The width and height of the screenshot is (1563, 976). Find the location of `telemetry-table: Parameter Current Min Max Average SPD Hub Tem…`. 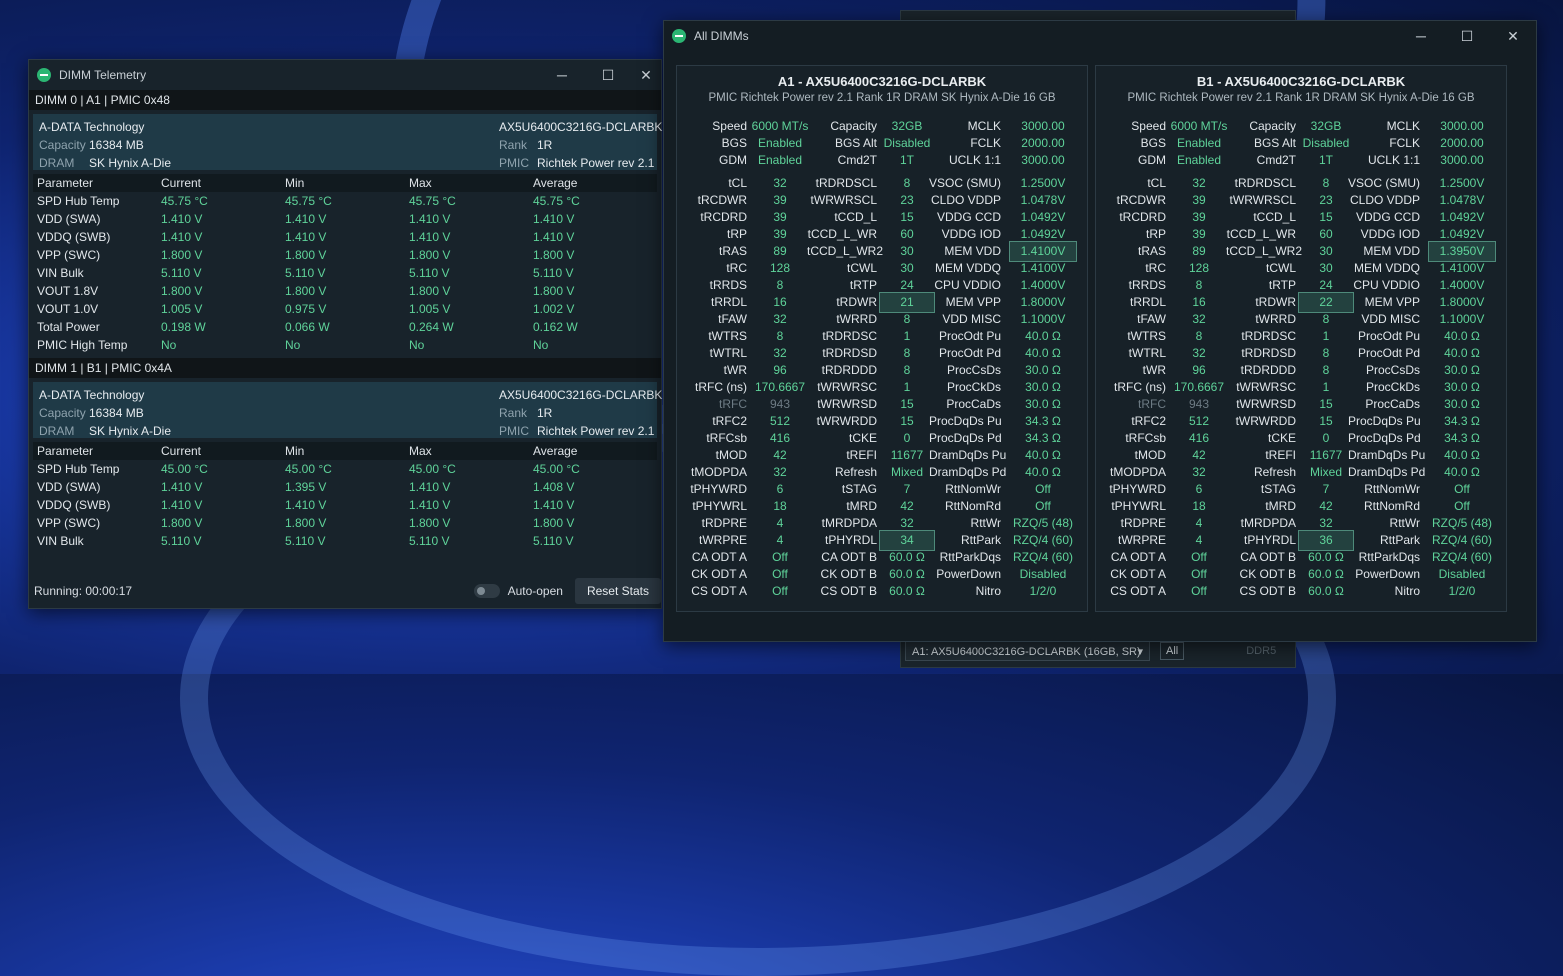

telemetry-table: Parameter Current Min Max Average SPD Hub Tem… is located at coordinates (345, 264).